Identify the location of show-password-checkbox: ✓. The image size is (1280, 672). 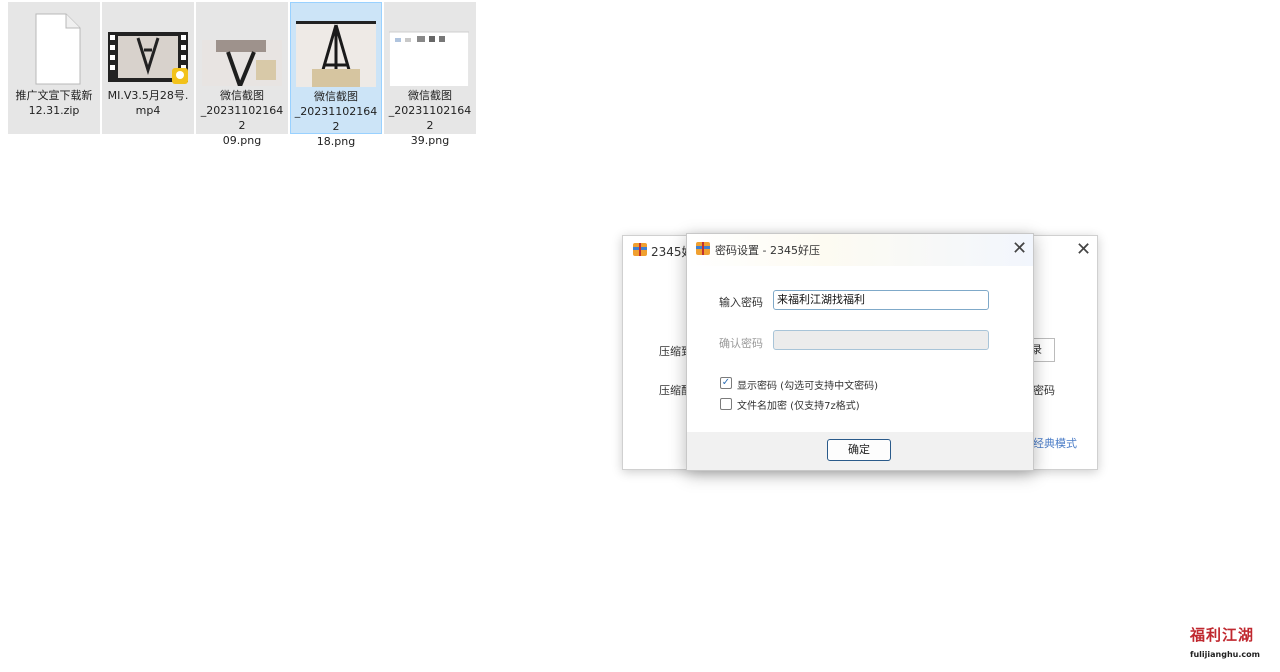
(726, 383).